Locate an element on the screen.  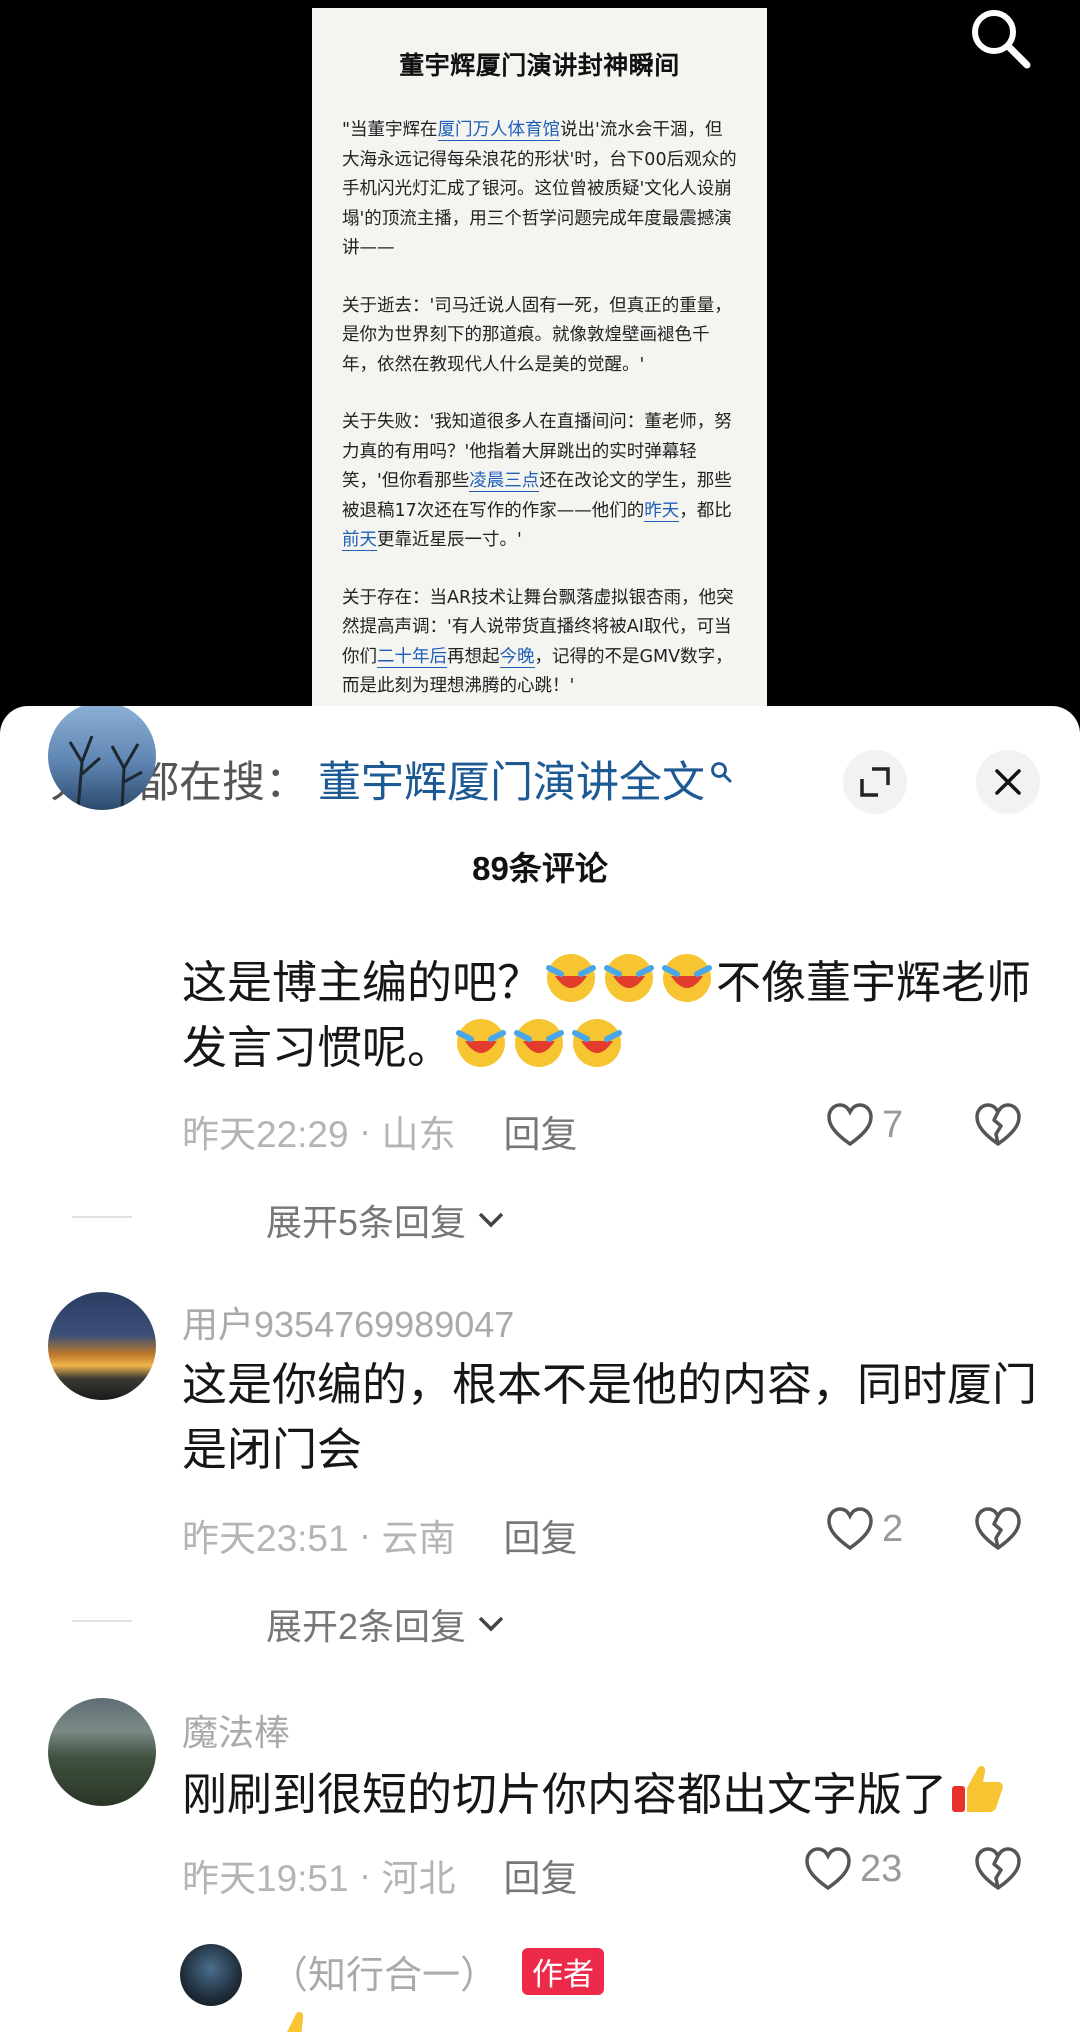
article-title: 董宇辉厦门演讲封神瞬间 is located at coordinates (539, 65).